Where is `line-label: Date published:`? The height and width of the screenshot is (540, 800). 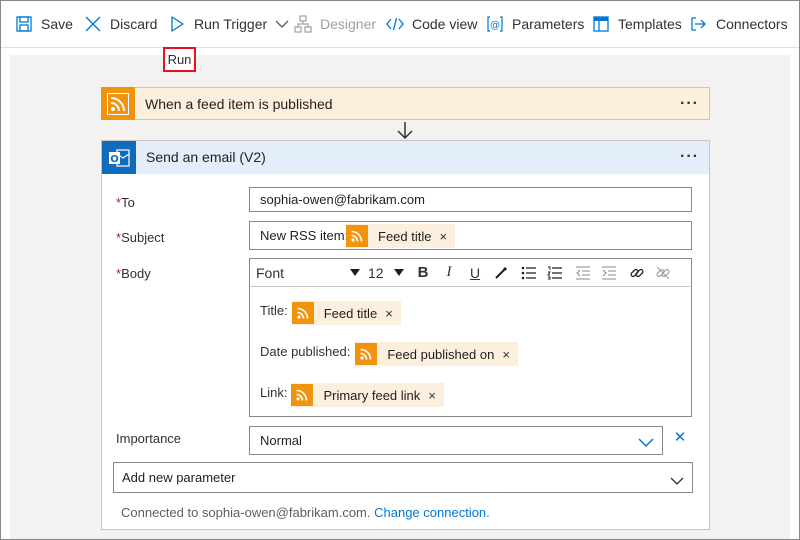 line-label: Date published: is located at coordinates (305, 351).